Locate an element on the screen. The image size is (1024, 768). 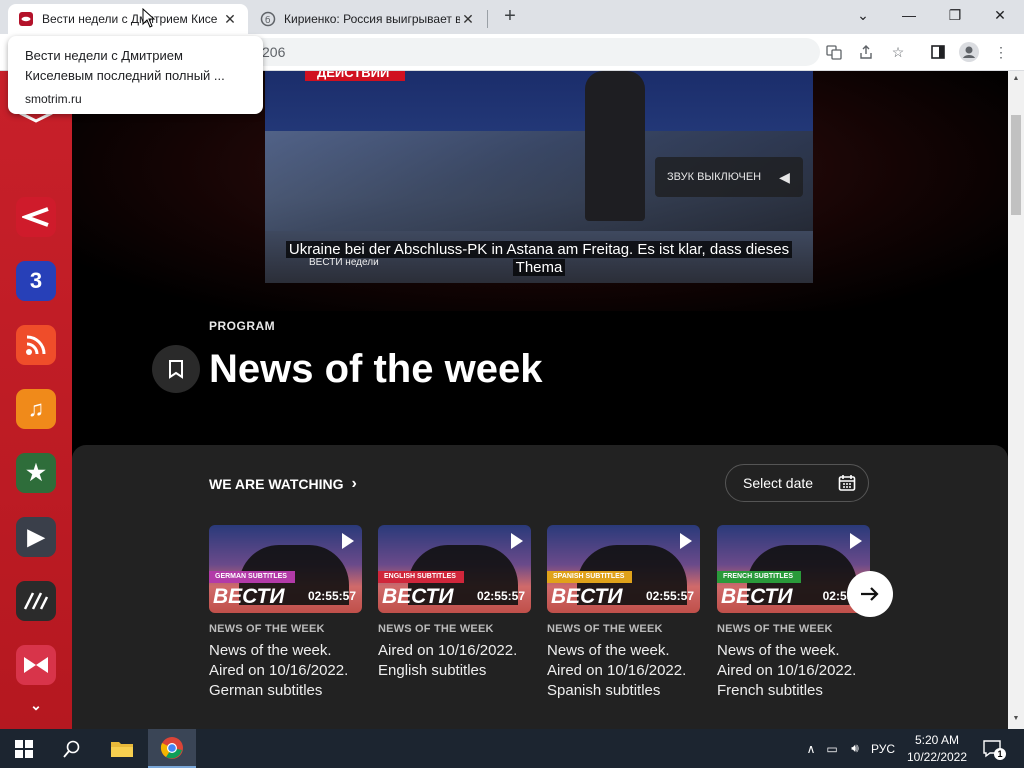
card-title-line: English subtitles is located at coordinates (432, 670).